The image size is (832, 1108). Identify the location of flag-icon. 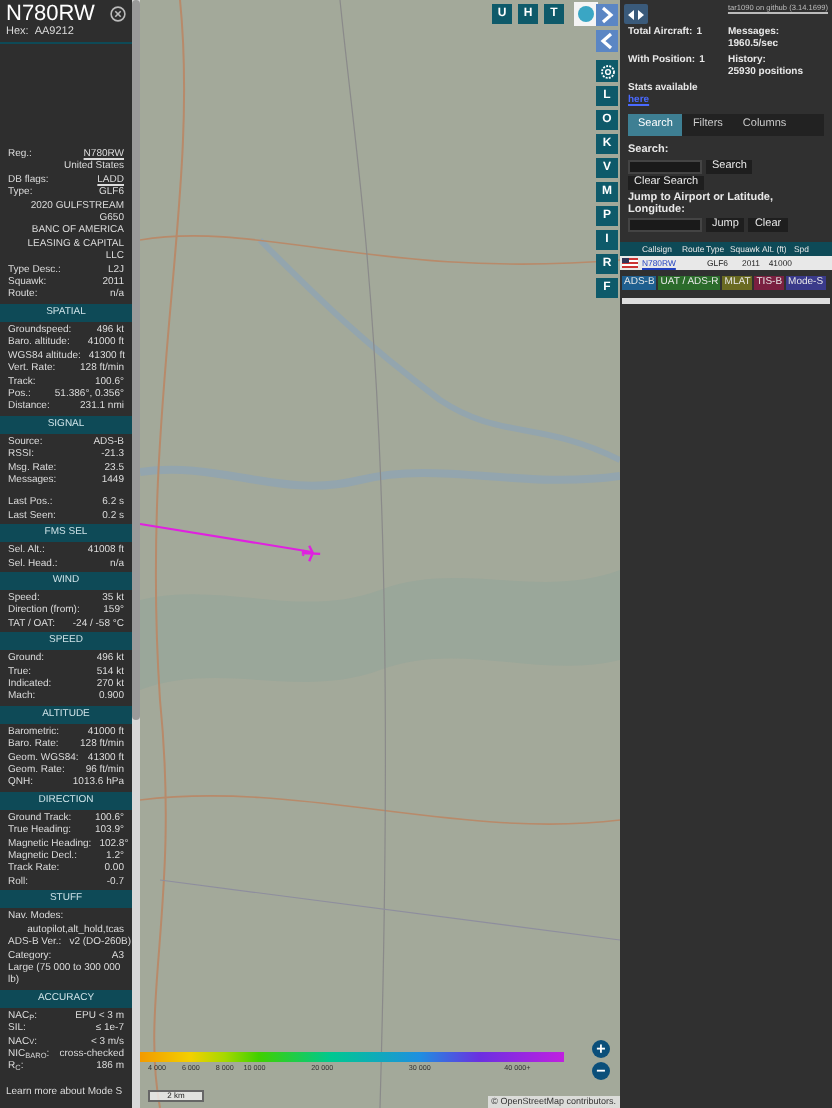
(630, 263).